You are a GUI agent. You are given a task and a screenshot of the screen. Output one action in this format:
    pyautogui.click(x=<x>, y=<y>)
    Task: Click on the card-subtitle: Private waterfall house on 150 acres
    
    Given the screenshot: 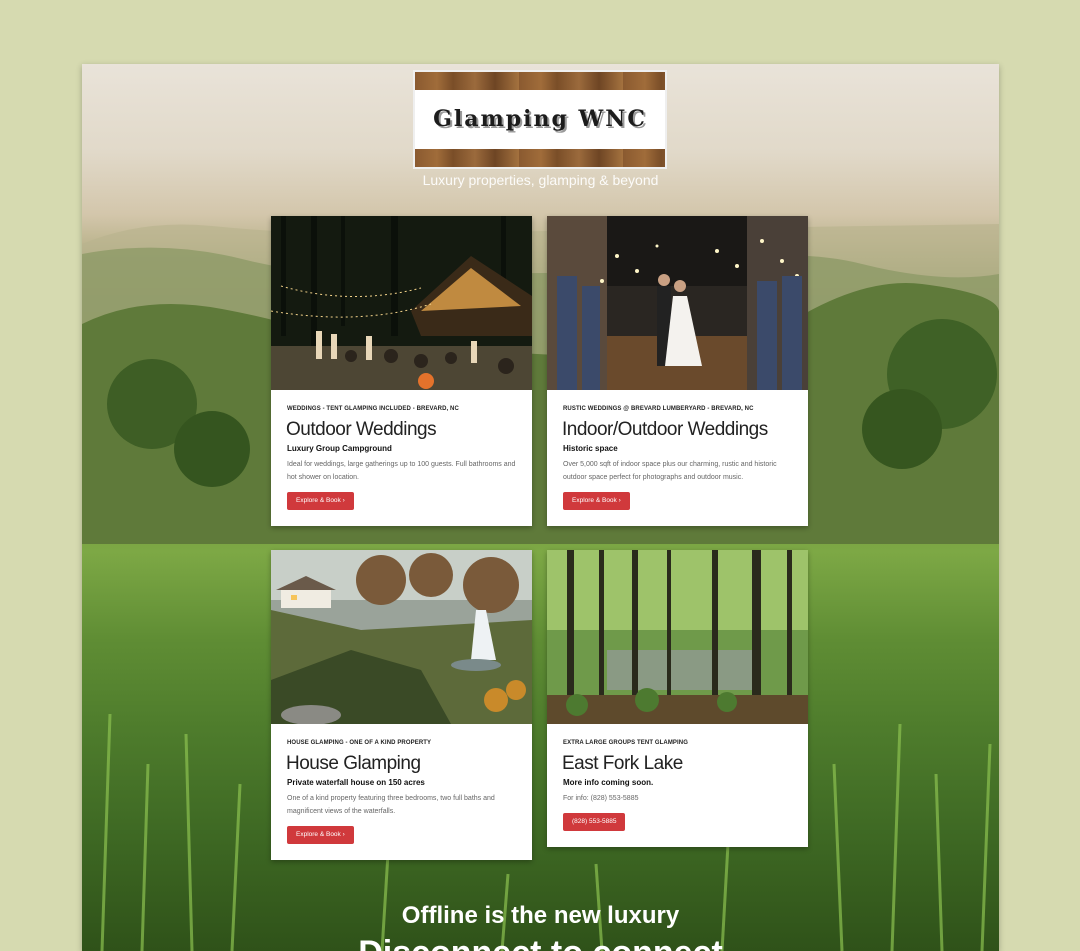 What is the action you would take?
    pyautogui.click(x=356, y=782)
    